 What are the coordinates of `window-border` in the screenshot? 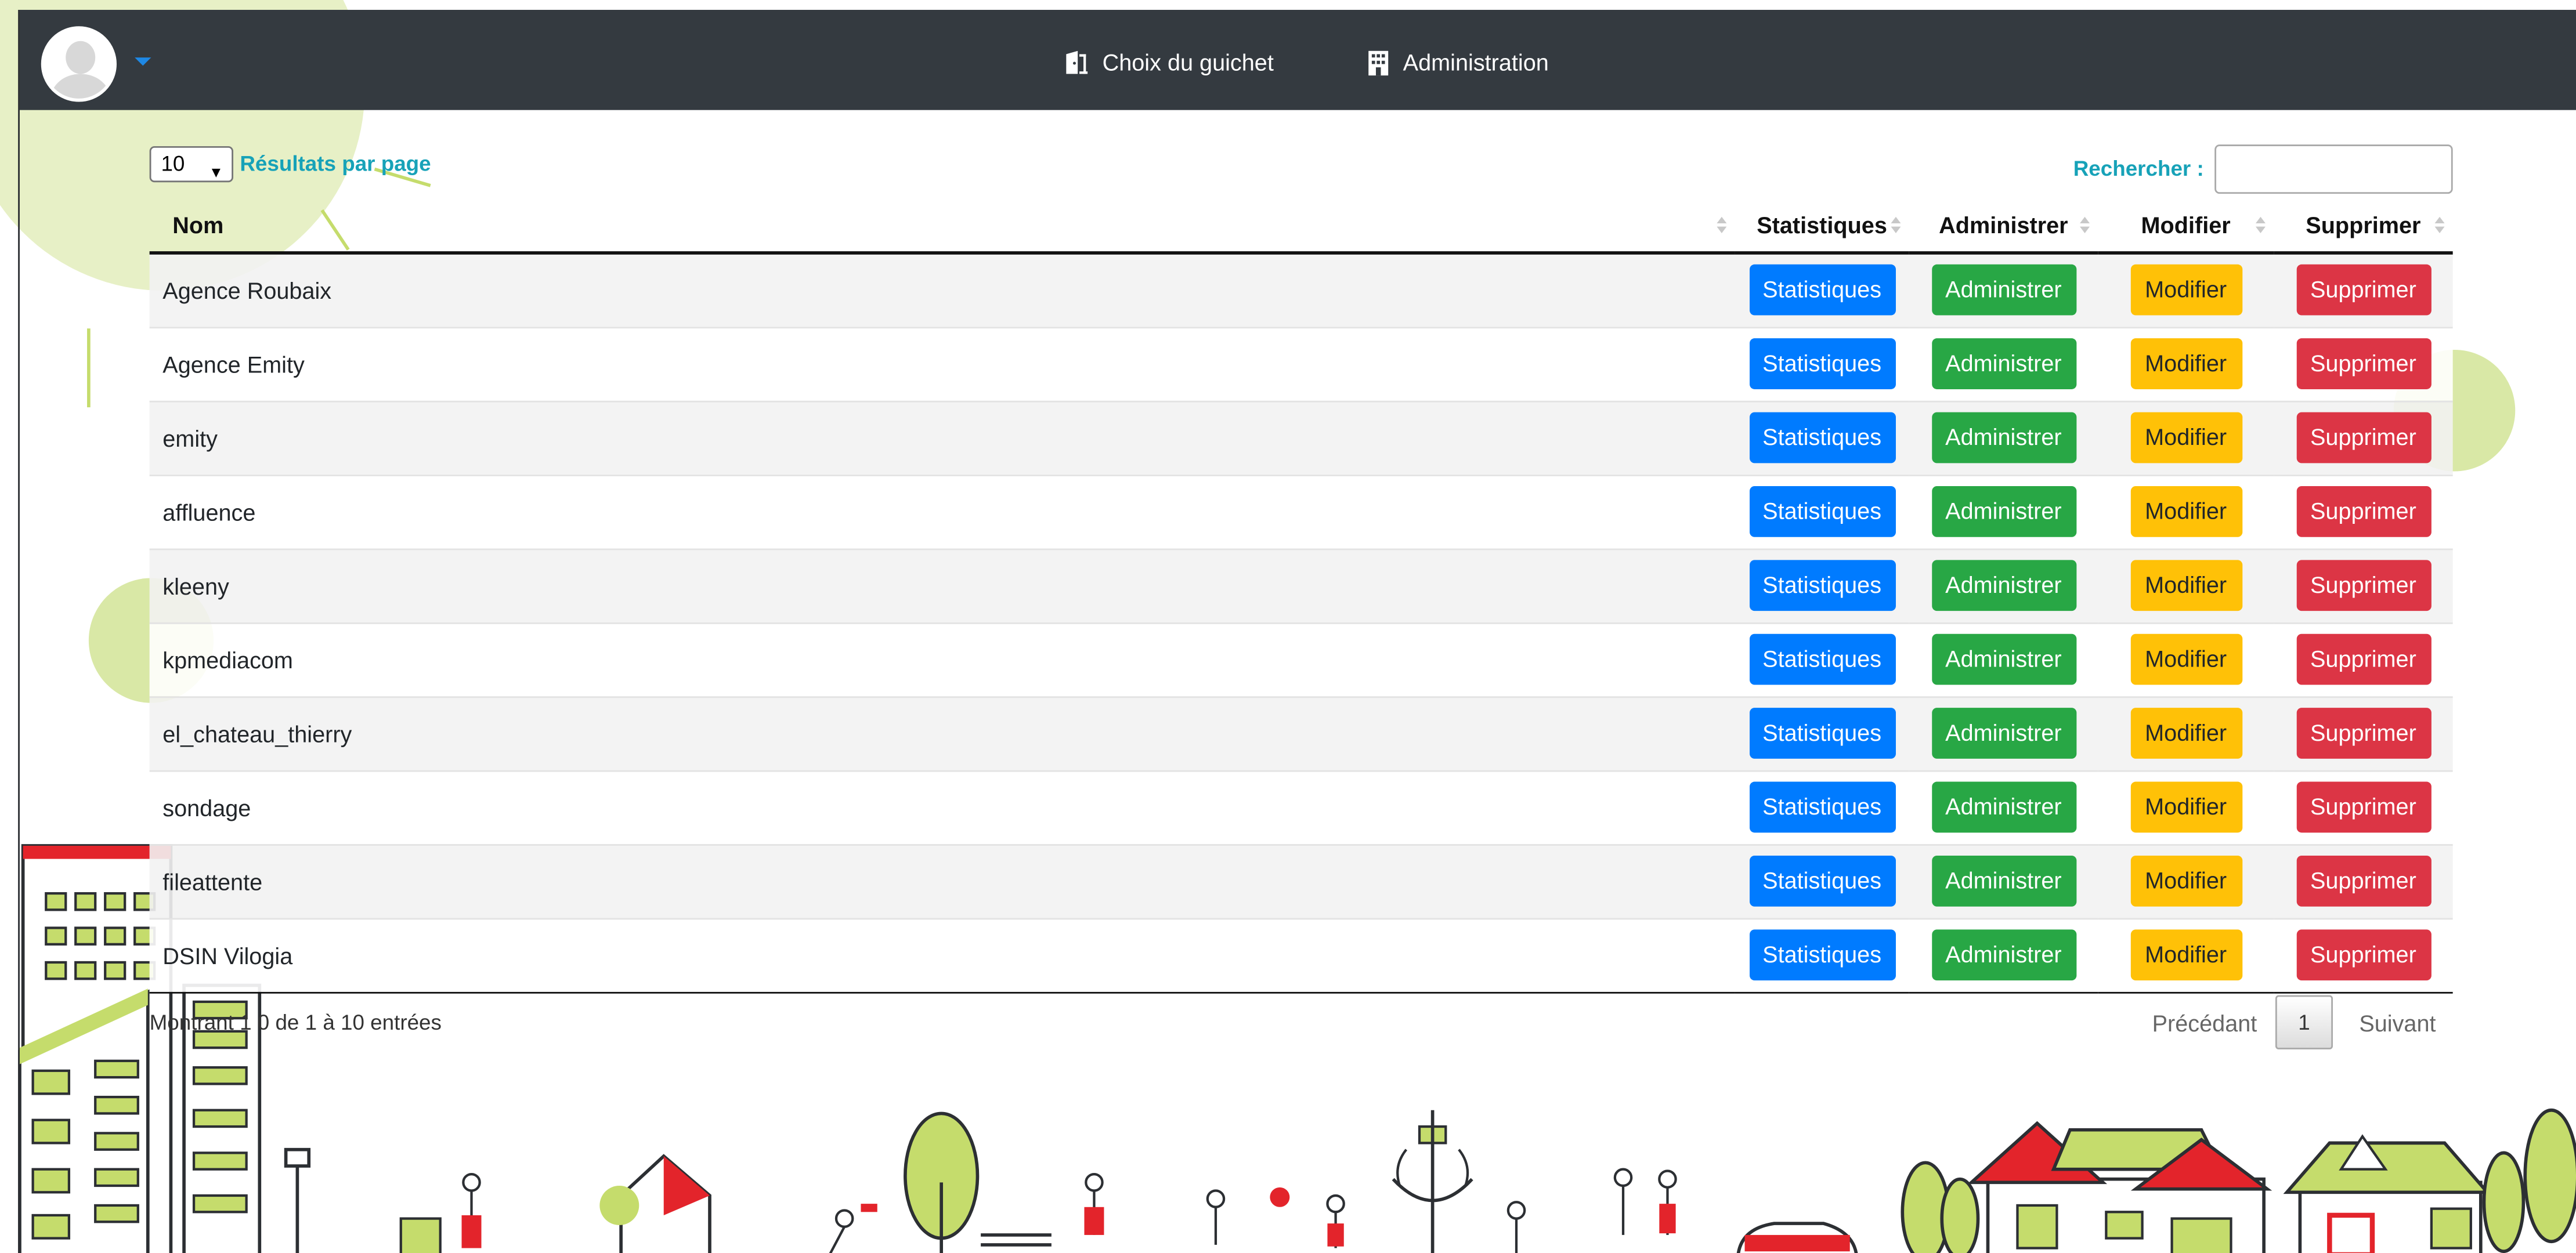 It's located at (19, 631).